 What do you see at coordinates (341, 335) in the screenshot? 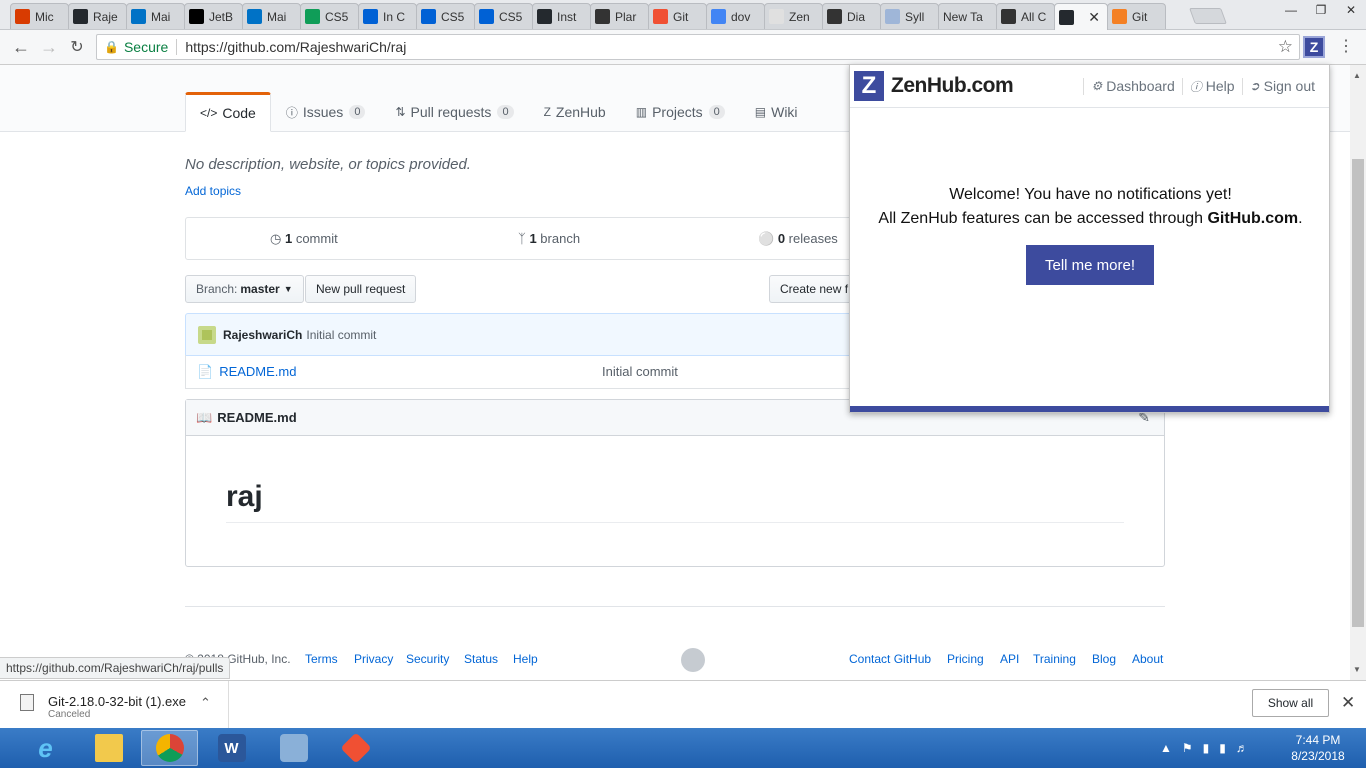
I see `commit-message: Initial commit` at bounding box center [341, 335].